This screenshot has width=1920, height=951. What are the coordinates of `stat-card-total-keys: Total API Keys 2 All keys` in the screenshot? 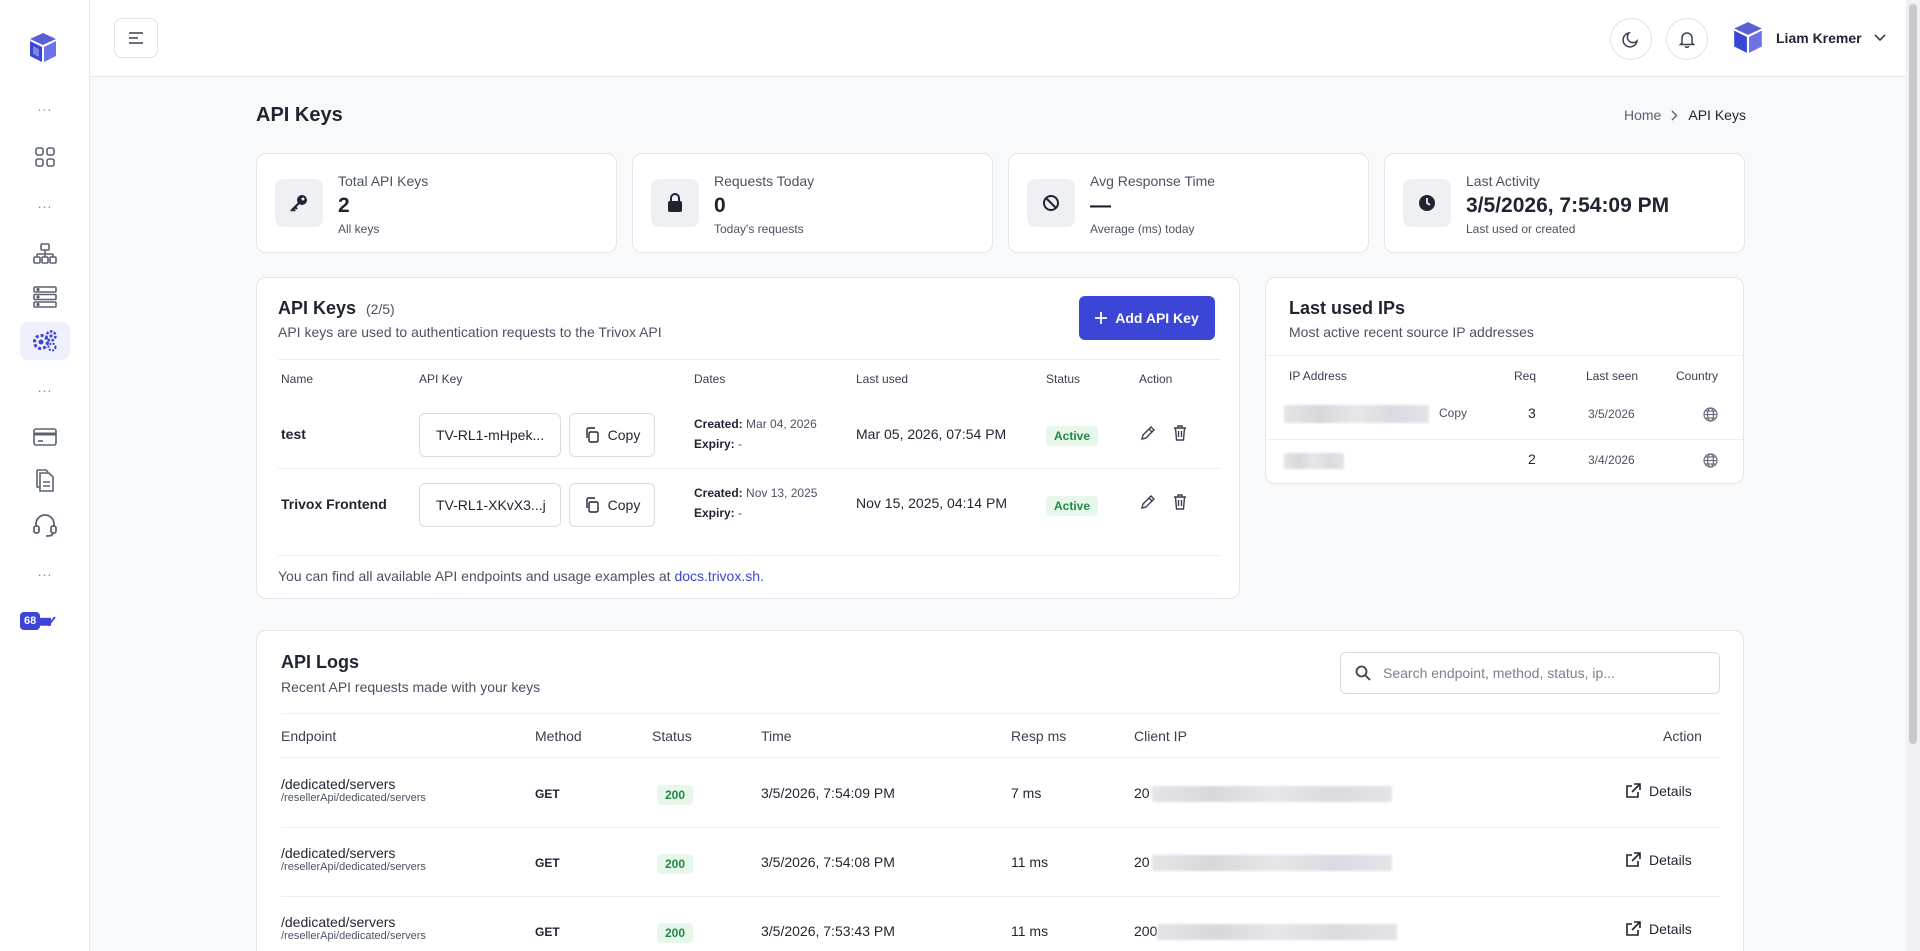 It's located at (436, 203).